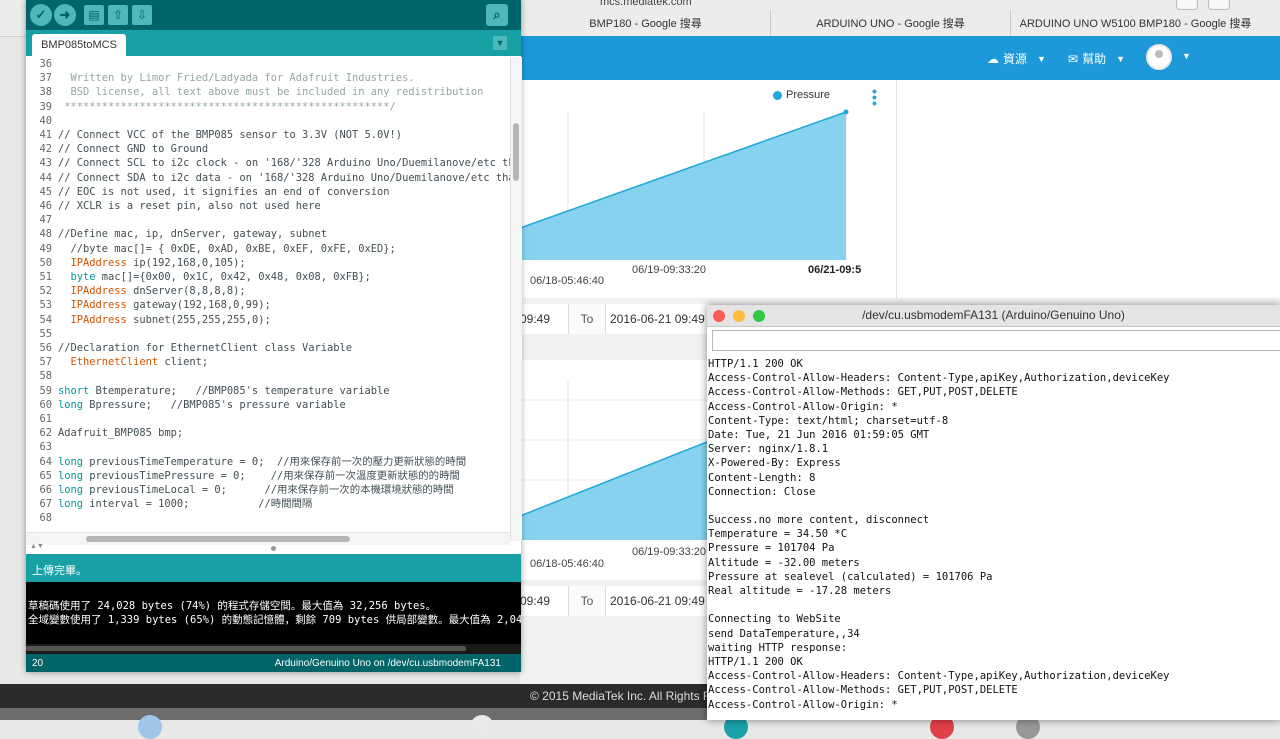 The height and width of the screenshot is (739, 1280). I want to click on sketch-tab: BMP085toMCS, so click(79, 45).